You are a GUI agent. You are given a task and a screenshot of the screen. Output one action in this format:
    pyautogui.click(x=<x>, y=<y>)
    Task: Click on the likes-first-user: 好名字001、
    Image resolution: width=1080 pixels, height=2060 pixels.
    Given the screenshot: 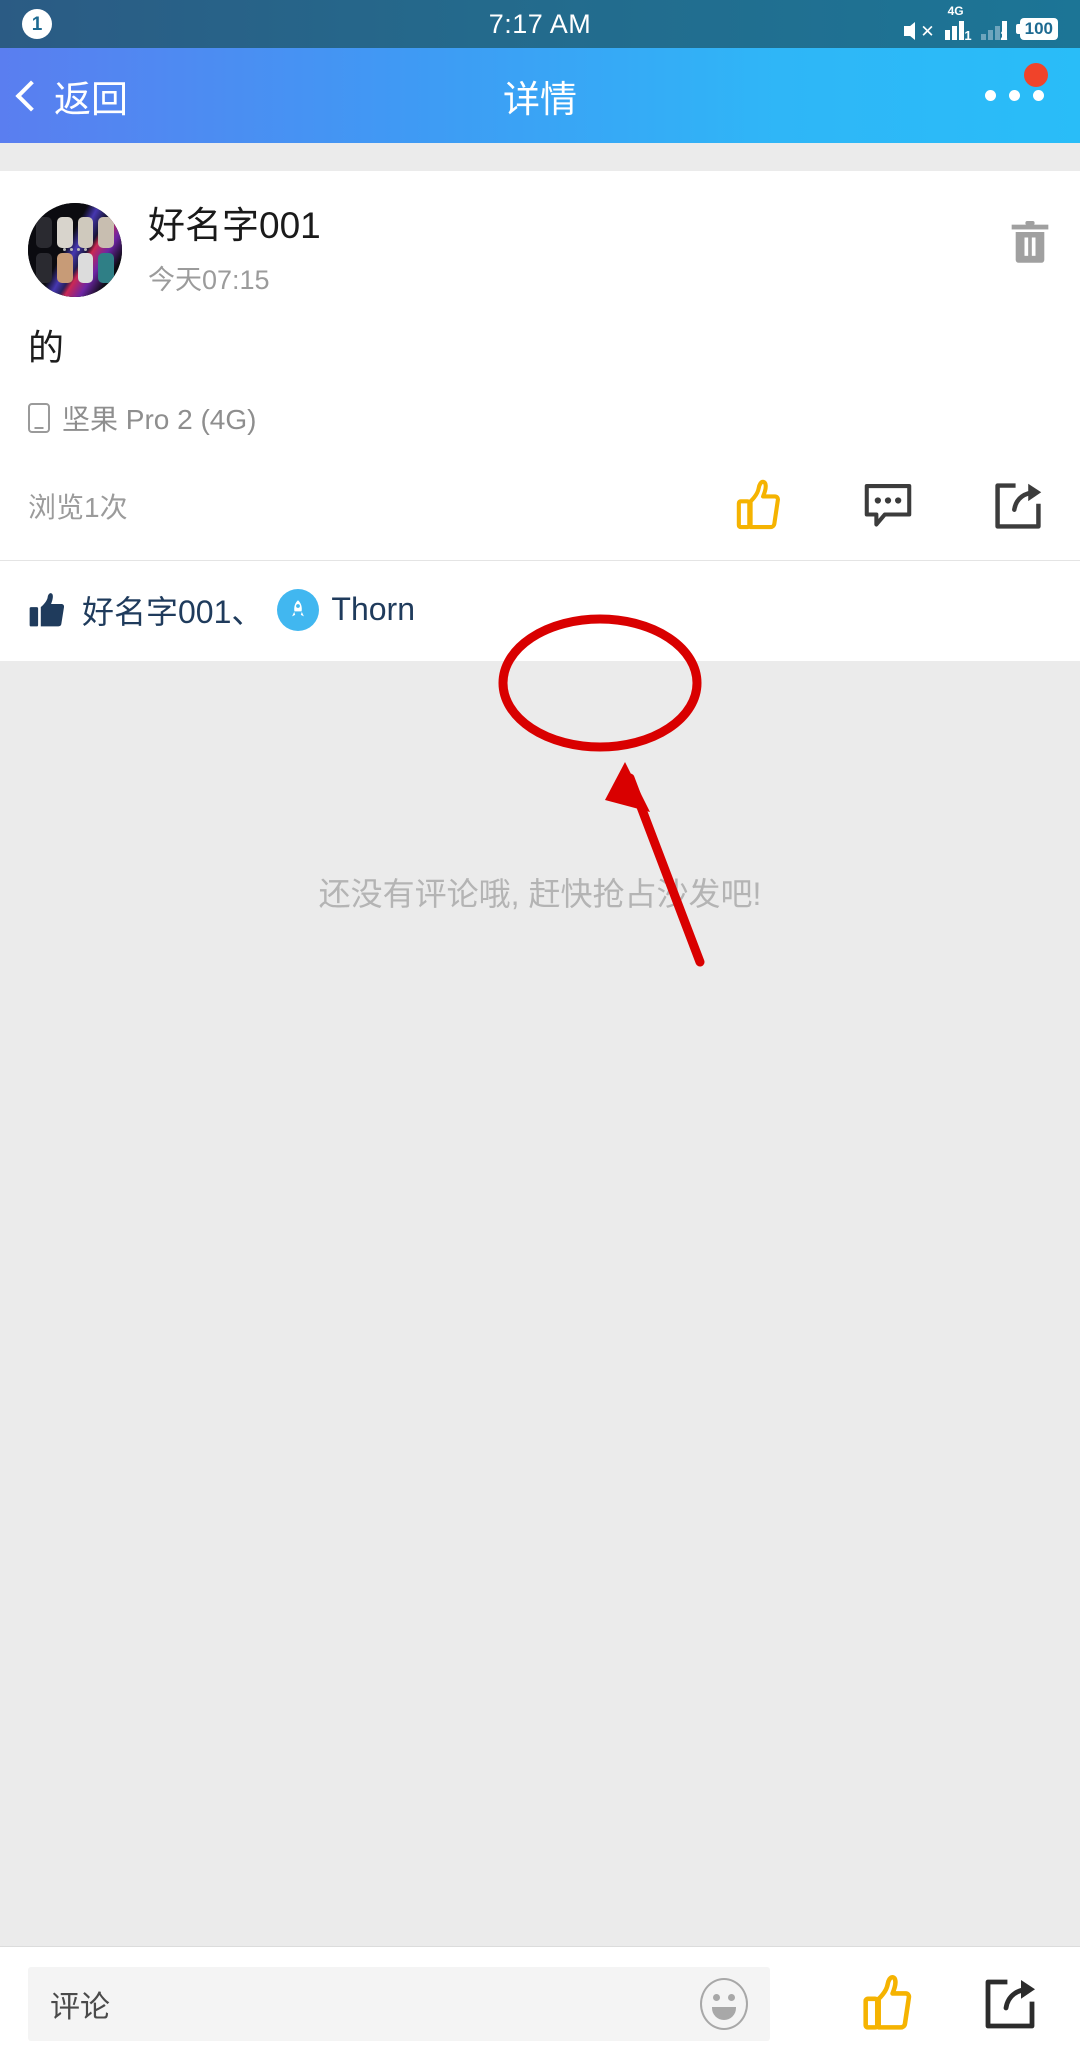 What is the action you would take?
    pyautogui.click(x=172, y=610)
    